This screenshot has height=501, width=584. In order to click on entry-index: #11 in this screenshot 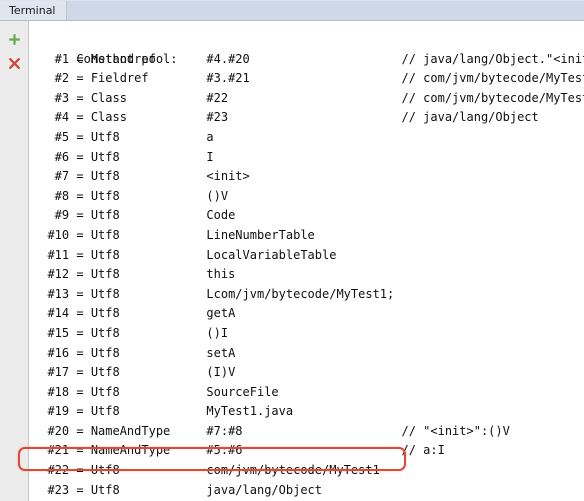, I will do `click(51, 254)`.